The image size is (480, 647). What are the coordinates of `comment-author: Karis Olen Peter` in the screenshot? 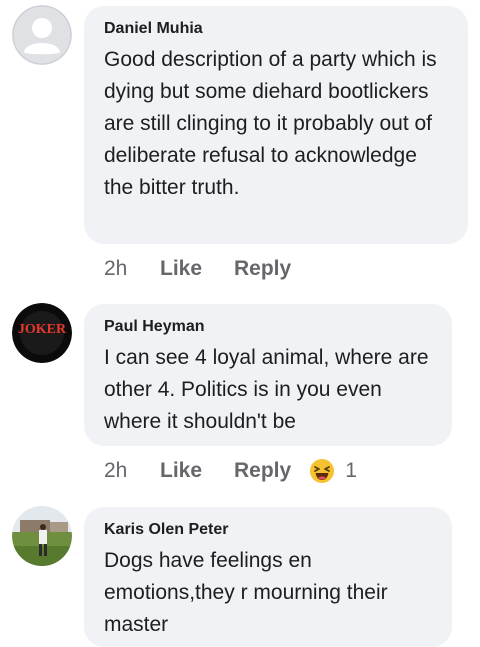 It's located at (269, 530).